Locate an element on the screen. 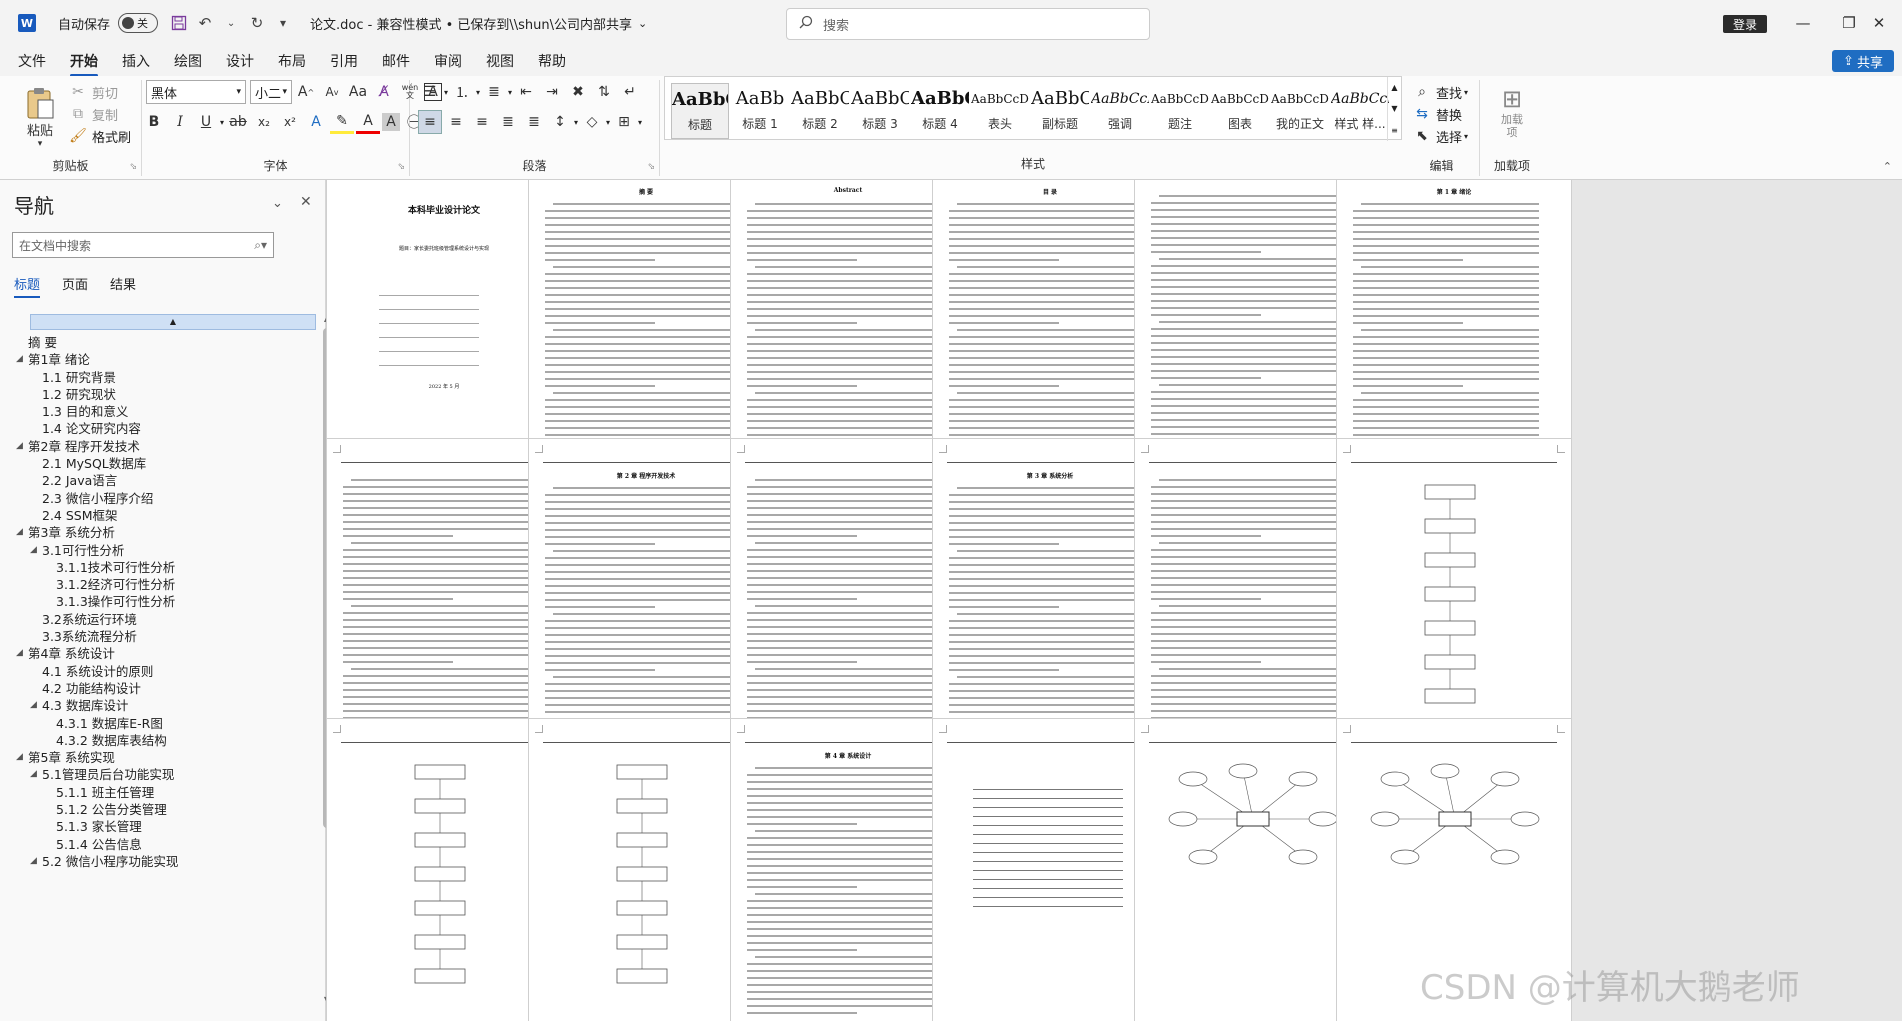  save-icon is located at coordinates (179, 23).